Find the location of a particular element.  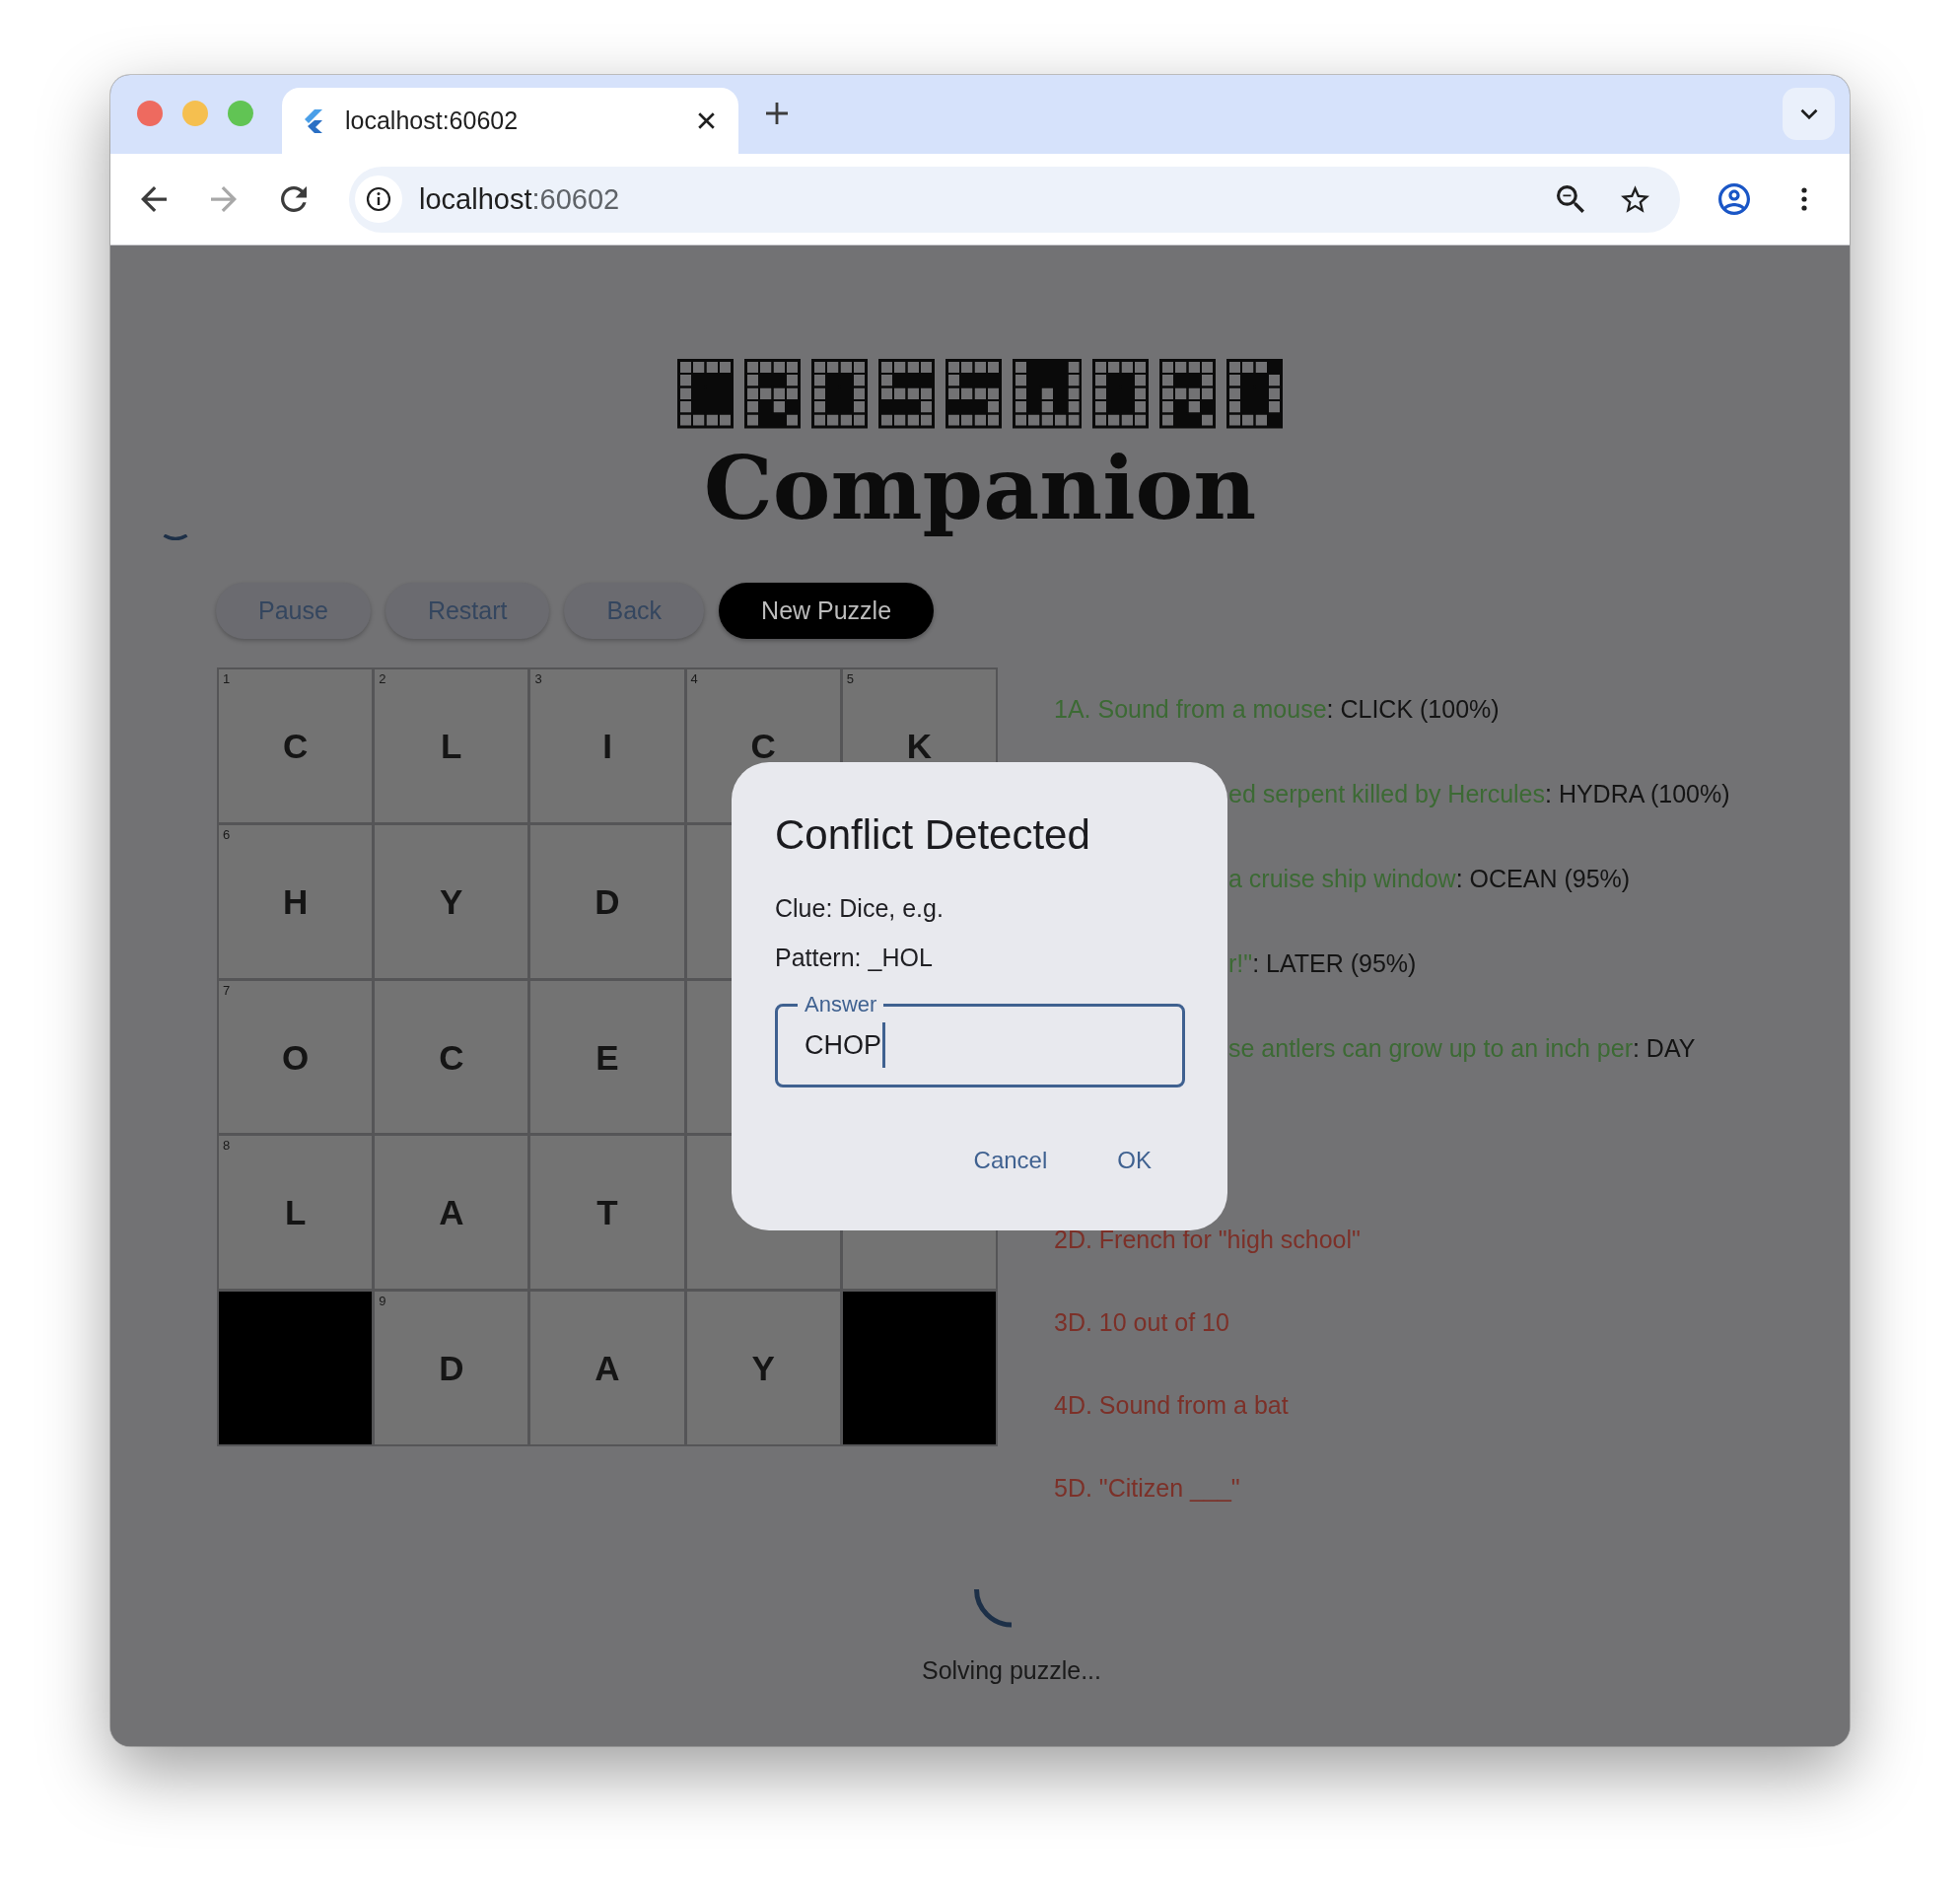

dialog-text: Clue: Dice, e.g. is located at coordinates (860, 908).